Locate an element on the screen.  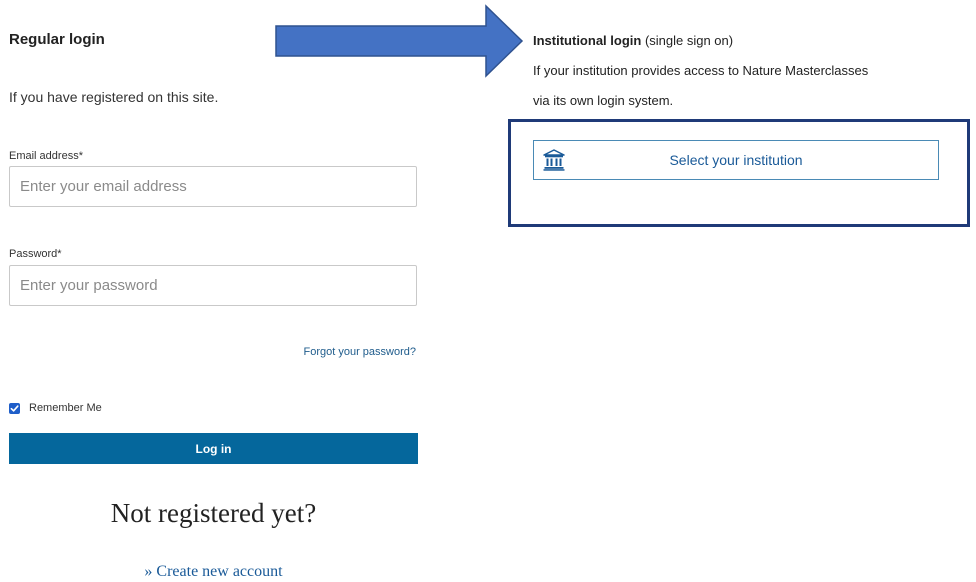
check-icon is located at coordinates (14, 408).